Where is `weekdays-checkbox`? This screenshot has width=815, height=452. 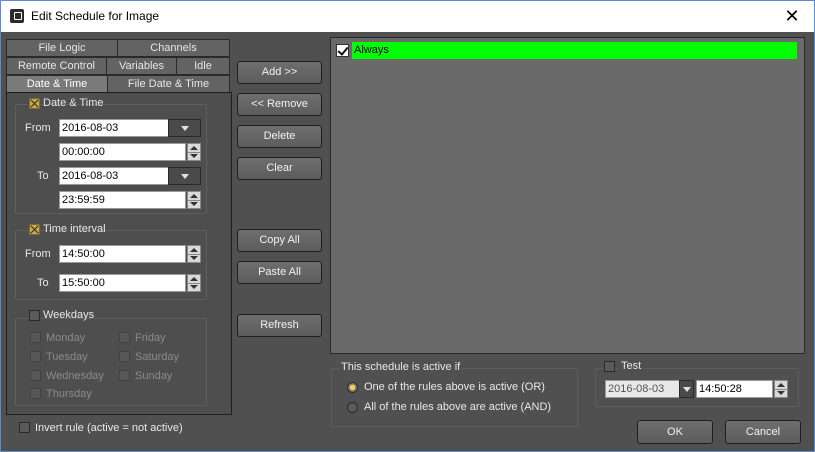
weekdays-checkbox is located at coordinates (34, 315).